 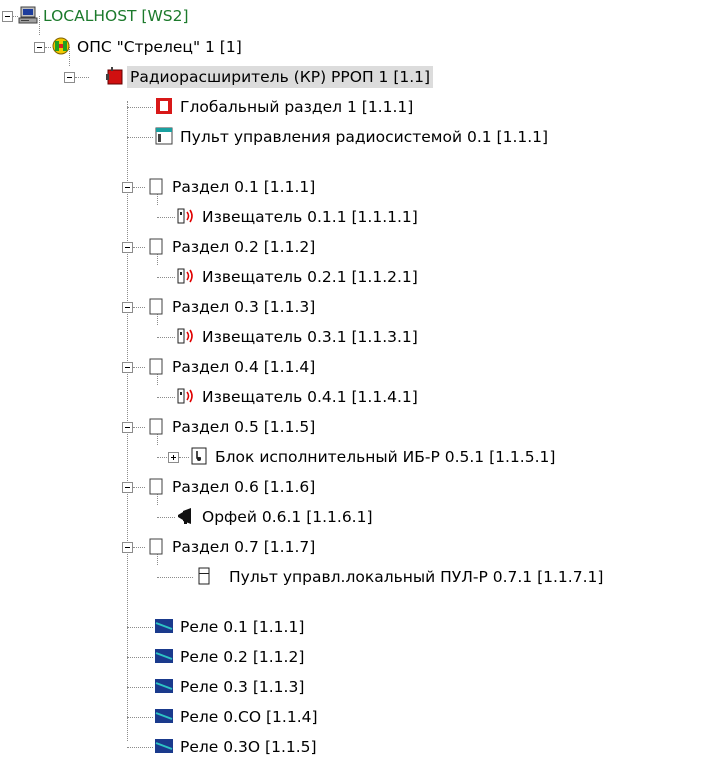 I want to click on node-label: Реле 0.2 [1.1.2], so click(x=242, y=657).